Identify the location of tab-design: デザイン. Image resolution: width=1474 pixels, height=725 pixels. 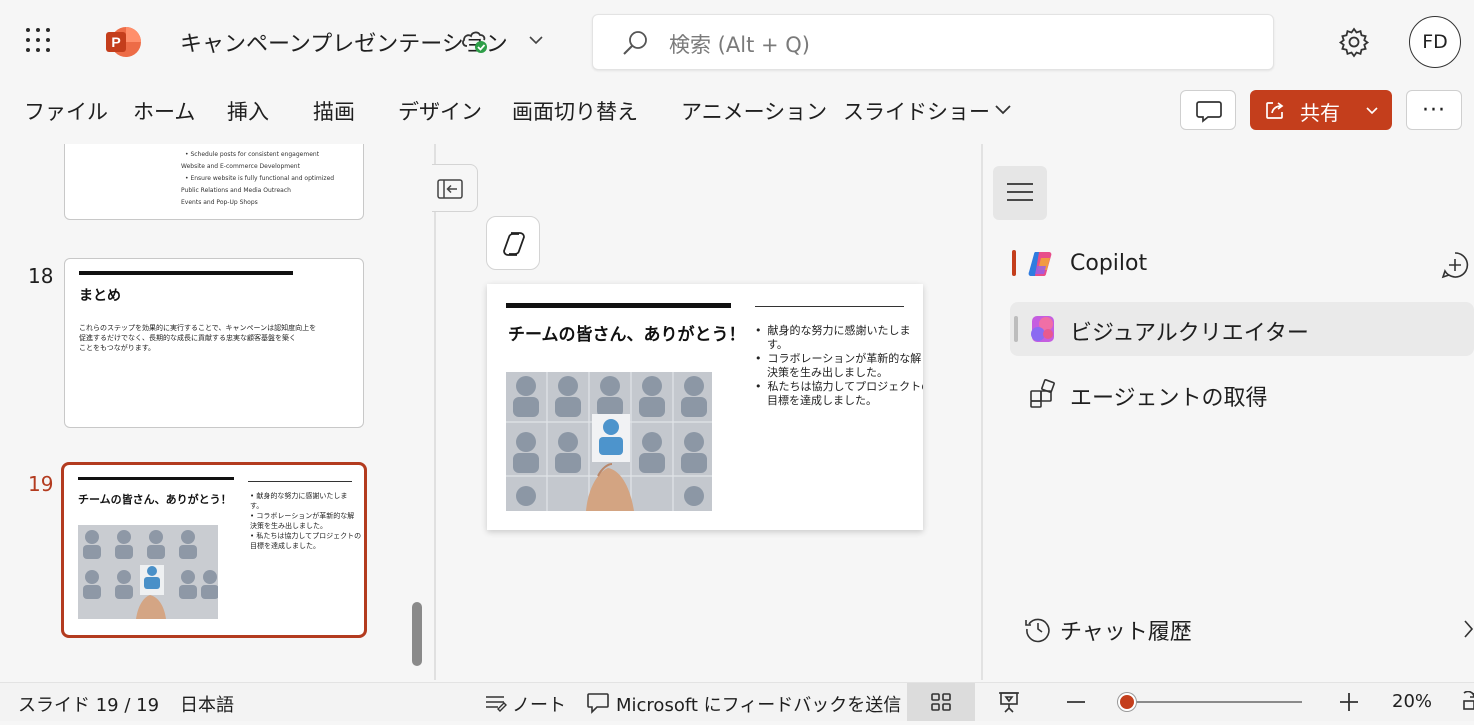
(440, 111).